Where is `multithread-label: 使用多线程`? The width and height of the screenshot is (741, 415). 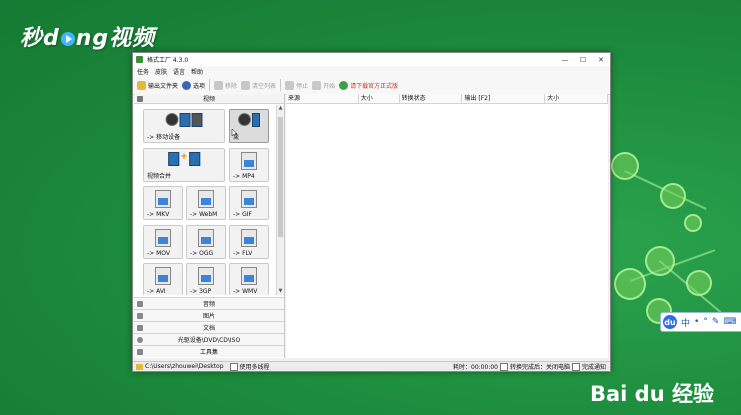 multithread-label: 使用多线程 is located at coordinates (254, 367).